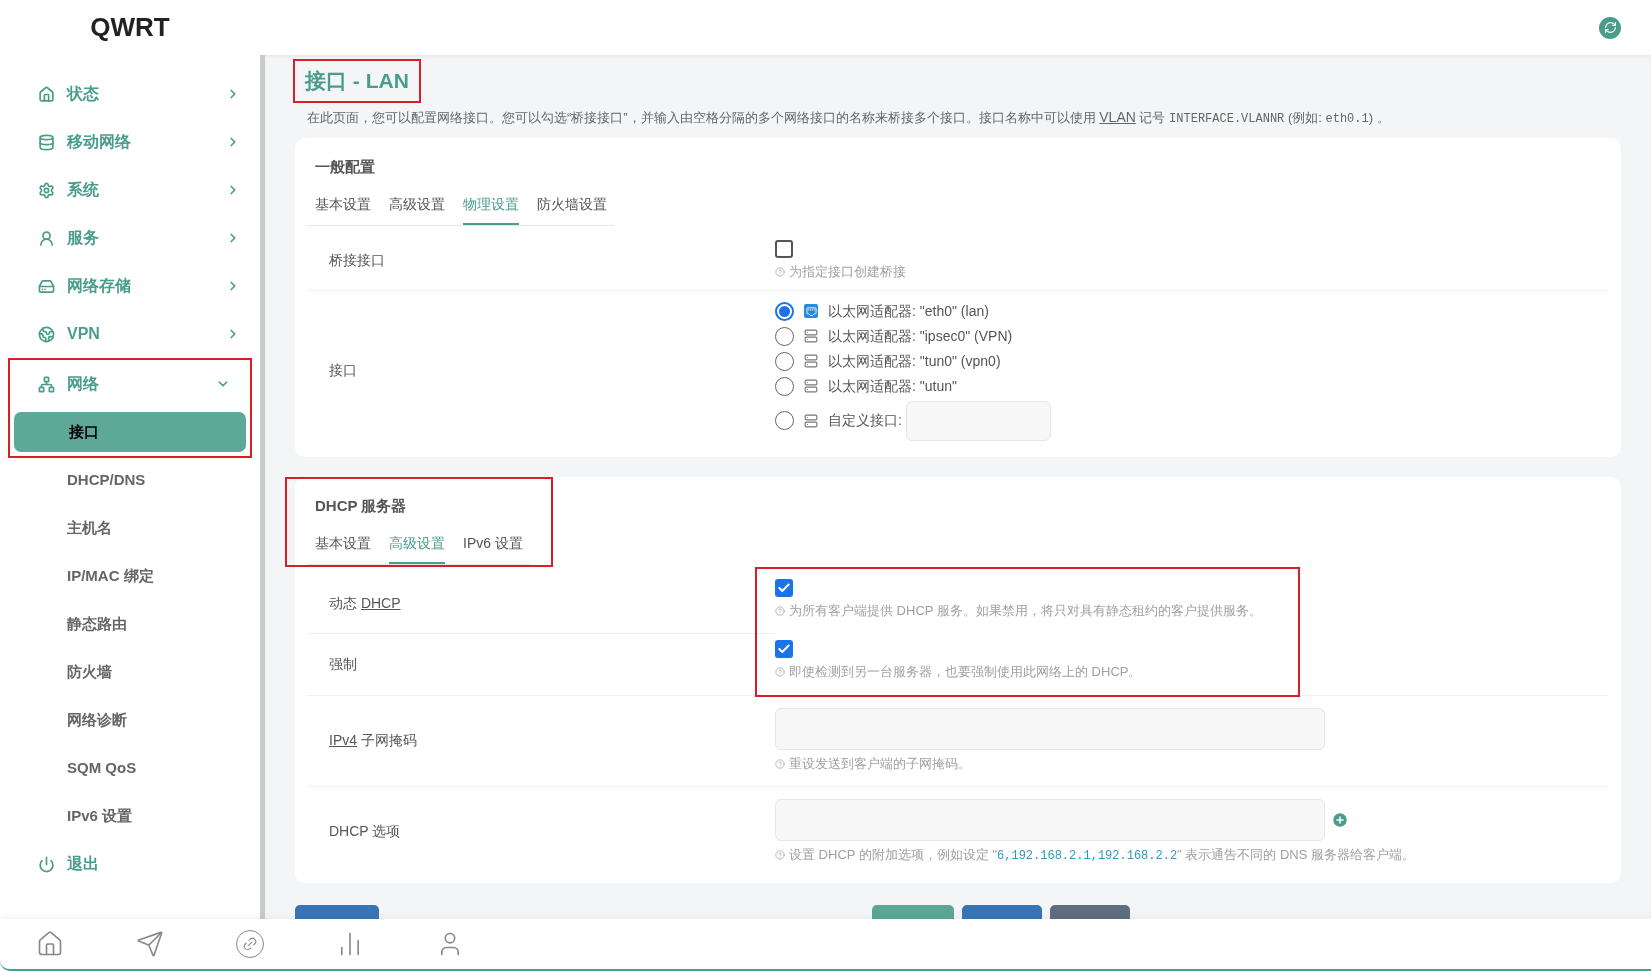 This screenshot has height=971, width=1651. I want to click on option-label: 以太网适配器: "ipsec0" (VPN), so click(920, 336).